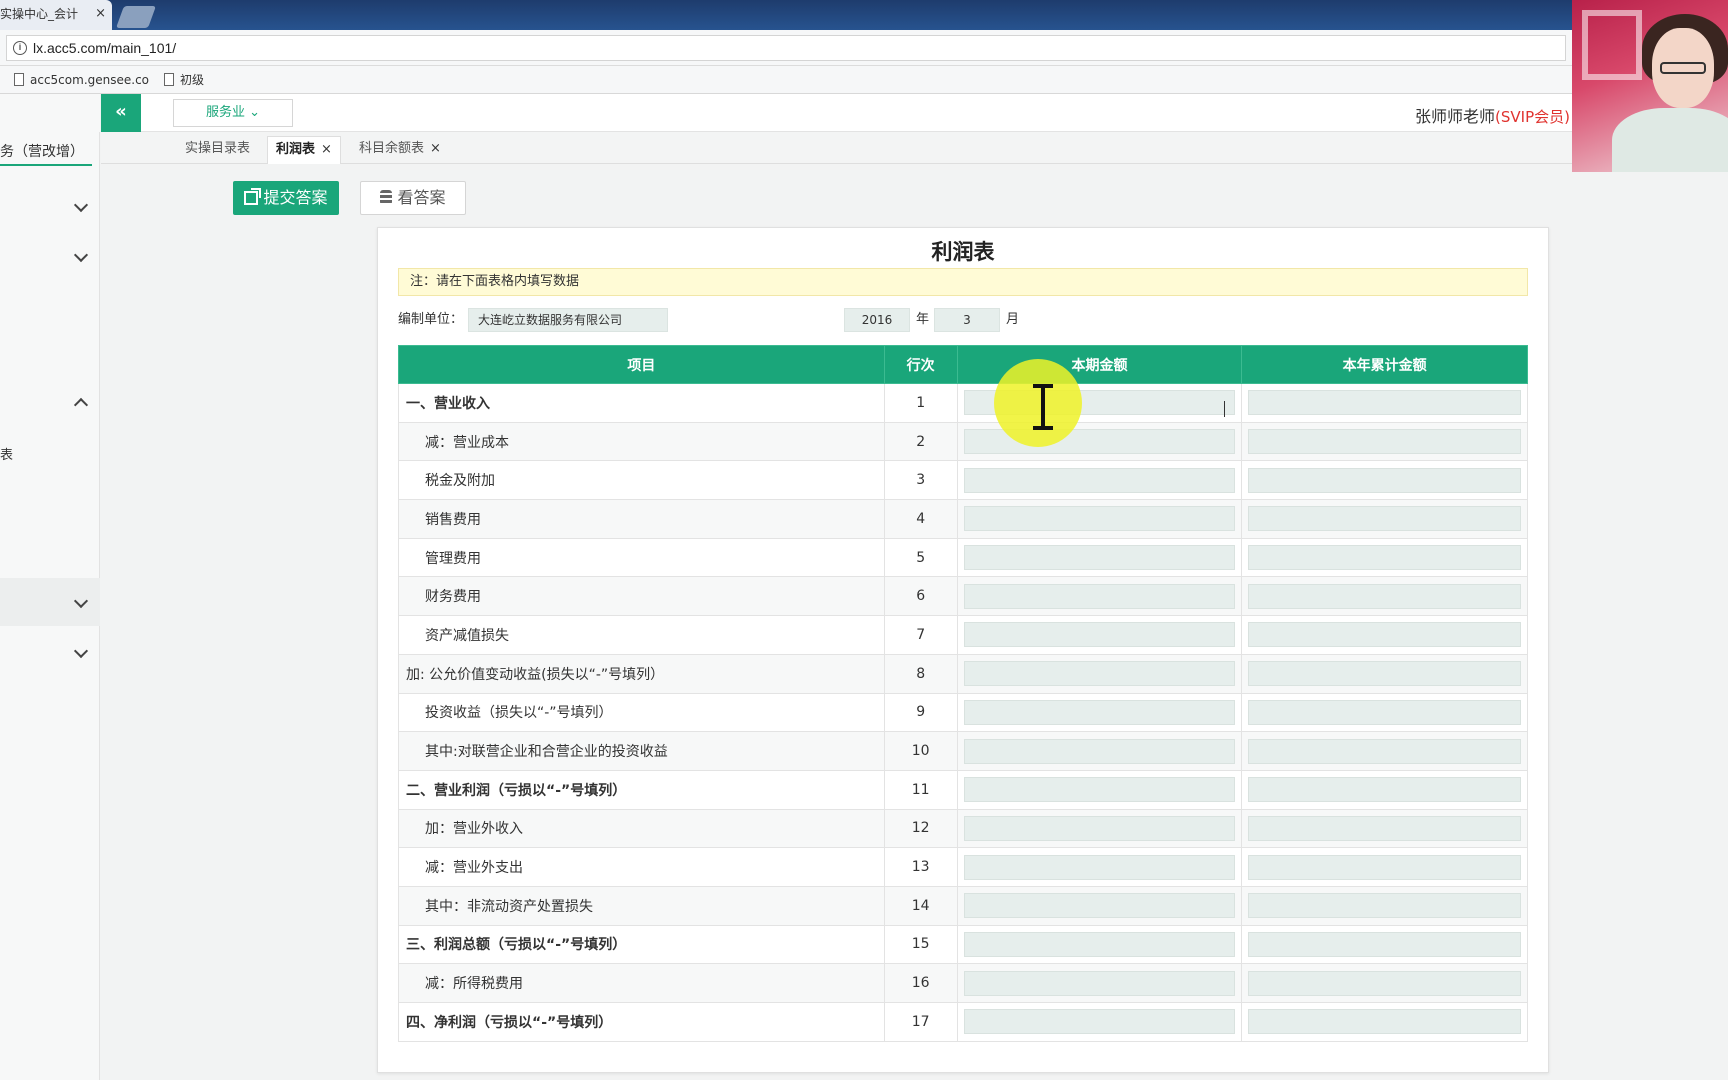  I want to click on table-row: 销售费用 4, so click(963, 519).